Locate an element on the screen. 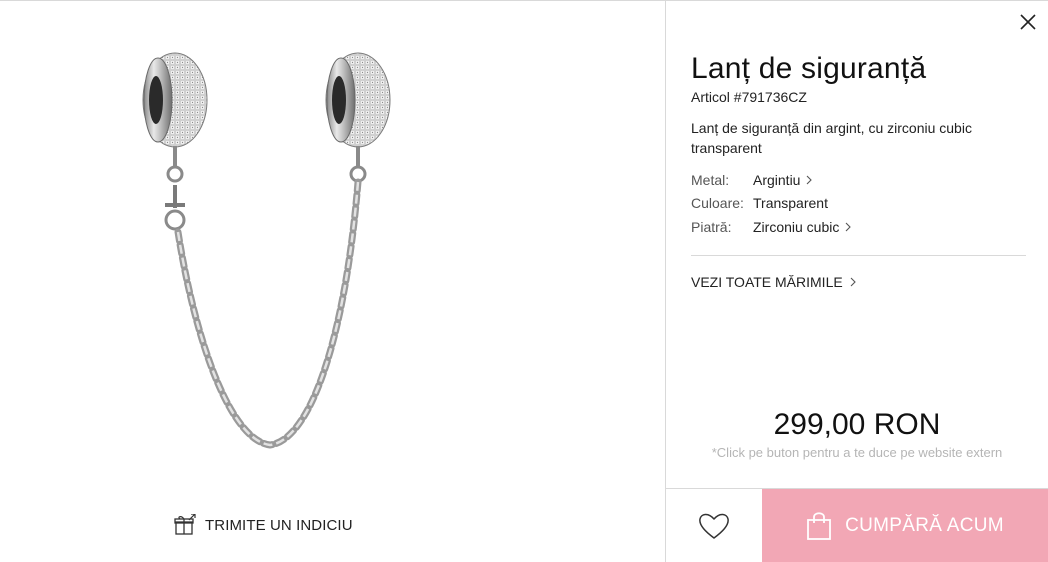 The width and height of the screenshot is (1048, 562). attribute-row-color: Culoare: Transparent is located at coordinates (856, 204).